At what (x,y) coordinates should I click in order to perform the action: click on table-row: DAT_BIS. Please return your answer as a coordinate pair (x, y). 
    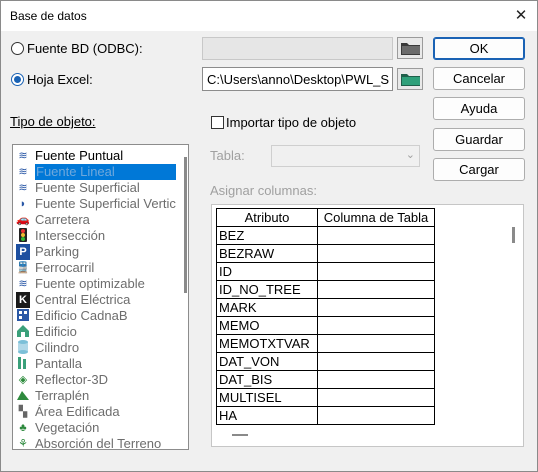
    Looking at the image, I should click on (325, 379).